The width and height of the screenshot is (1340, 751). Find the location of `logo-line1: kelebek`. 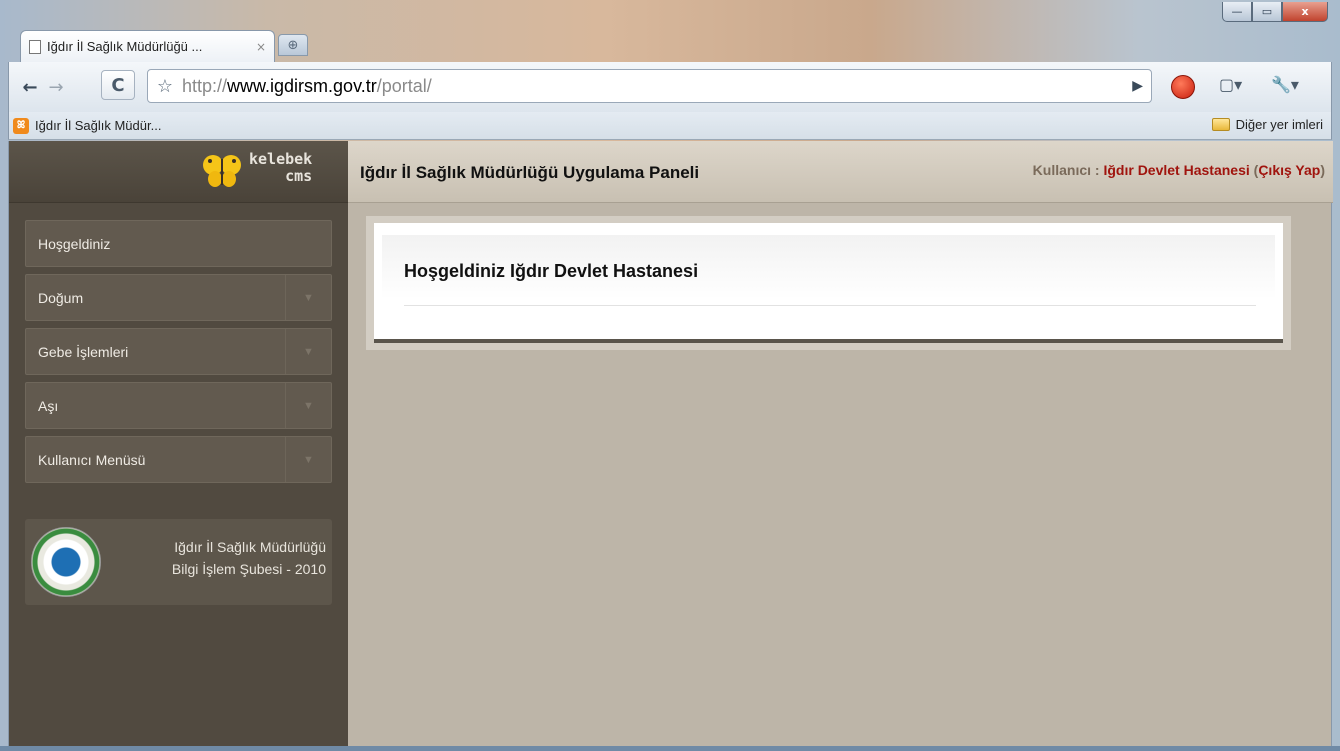

logo-line1: kelebek is located at coordinates (281, 159).